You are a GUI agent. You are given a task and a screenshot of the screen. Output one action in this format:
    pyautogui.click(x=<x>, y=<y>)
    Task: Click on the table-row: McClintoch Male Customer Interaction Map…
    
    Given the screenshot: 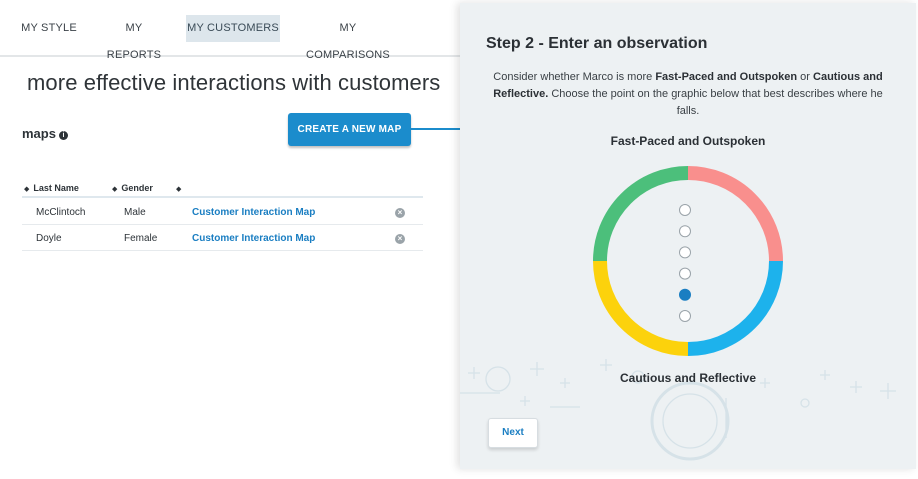 What is the action you would take?
    pyautogui.click(x=222, y=212)
    